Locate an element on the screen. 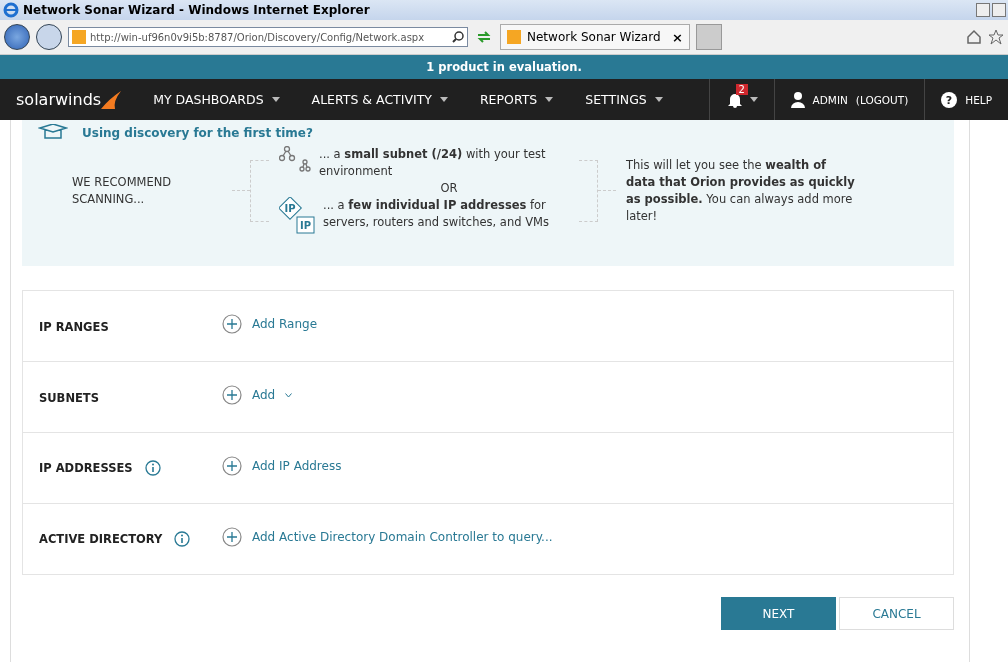 The height and width of the screenshot is (662, 1008). browser-logo-icon is located at coordinates (11, 10).